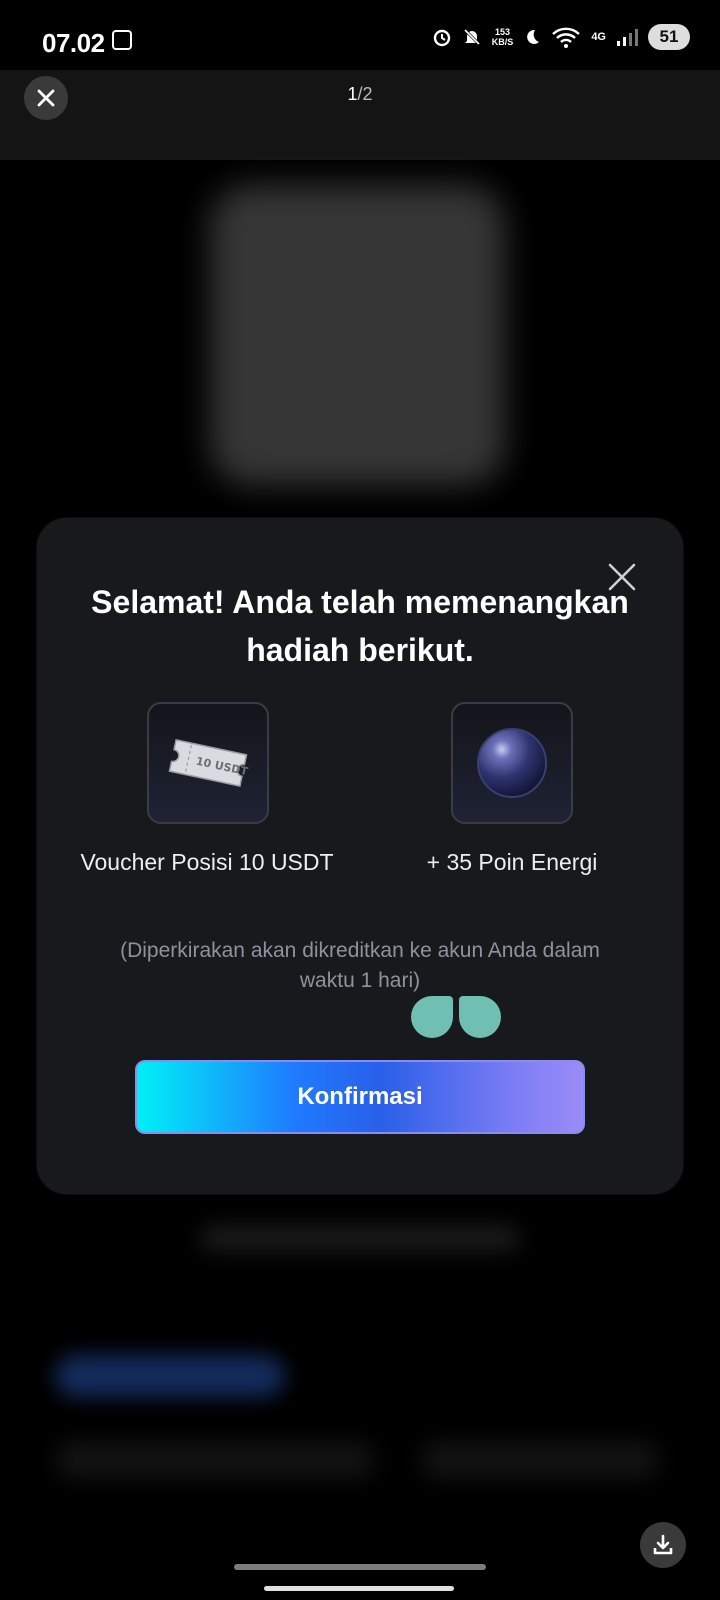 This screenshot has height=1600, width=720. I want to click on battery-indicator: 51, so click(669, 37).